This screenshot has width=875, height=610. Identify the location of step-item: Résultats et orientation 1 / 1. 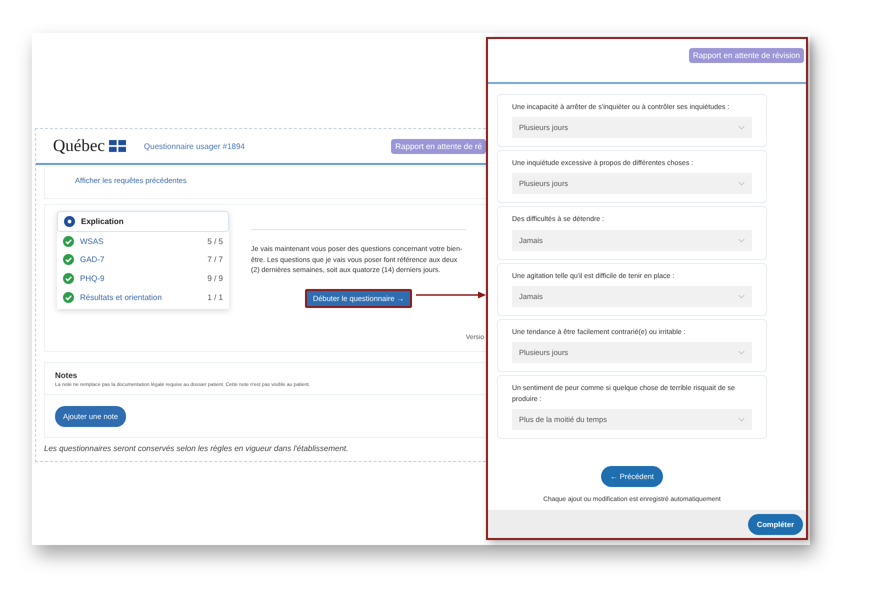
(143, 297).